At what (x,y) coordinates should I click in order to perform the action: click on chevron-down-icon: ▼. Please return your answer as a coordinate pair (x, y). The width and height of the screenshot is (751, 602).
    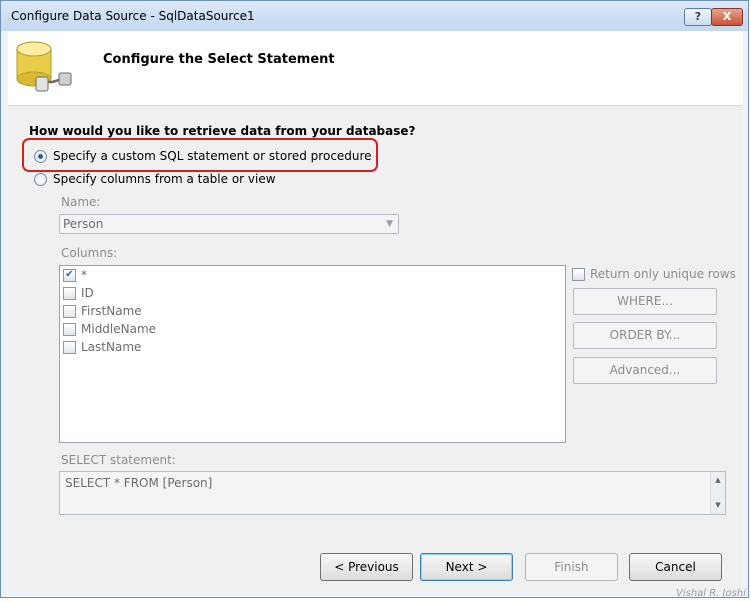
    Looking at the image, I should click on (389, 224).